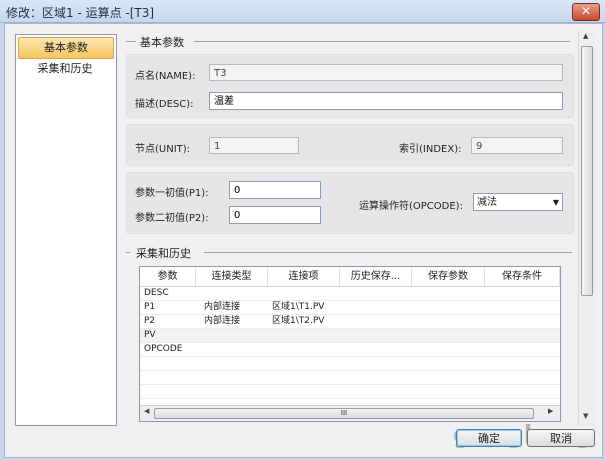 The height and width of the screenshot is (460, 605). What do you see at coordinates (163, 349) in the screenshot?
I see `table-cell: OPCODE` at bounding box center [163, 349].